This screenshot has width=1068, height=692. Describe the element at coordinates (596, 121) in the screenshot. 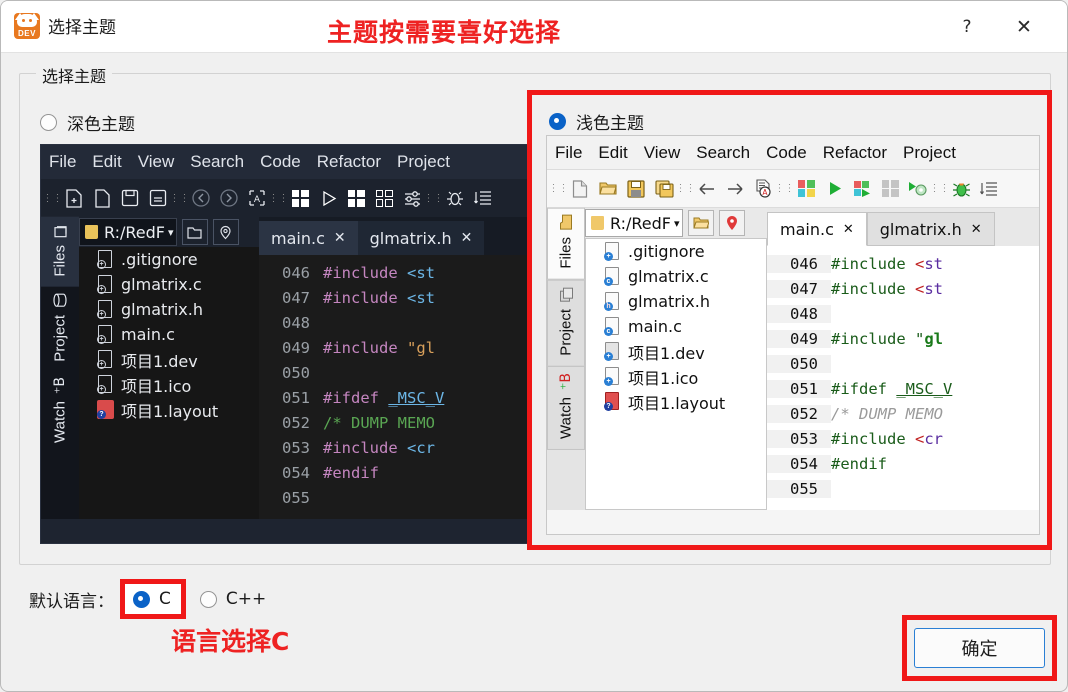

I see `radio-light-theme: 浅色主题` at that location.